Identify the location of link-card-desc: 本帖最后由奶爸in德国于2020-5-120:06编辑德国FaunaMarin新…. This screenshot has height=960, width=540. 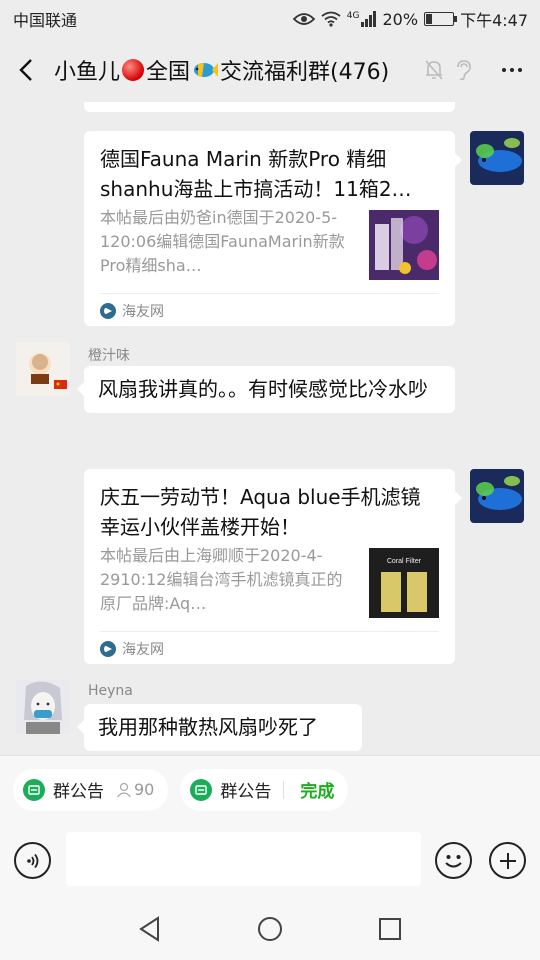
(222, 241).